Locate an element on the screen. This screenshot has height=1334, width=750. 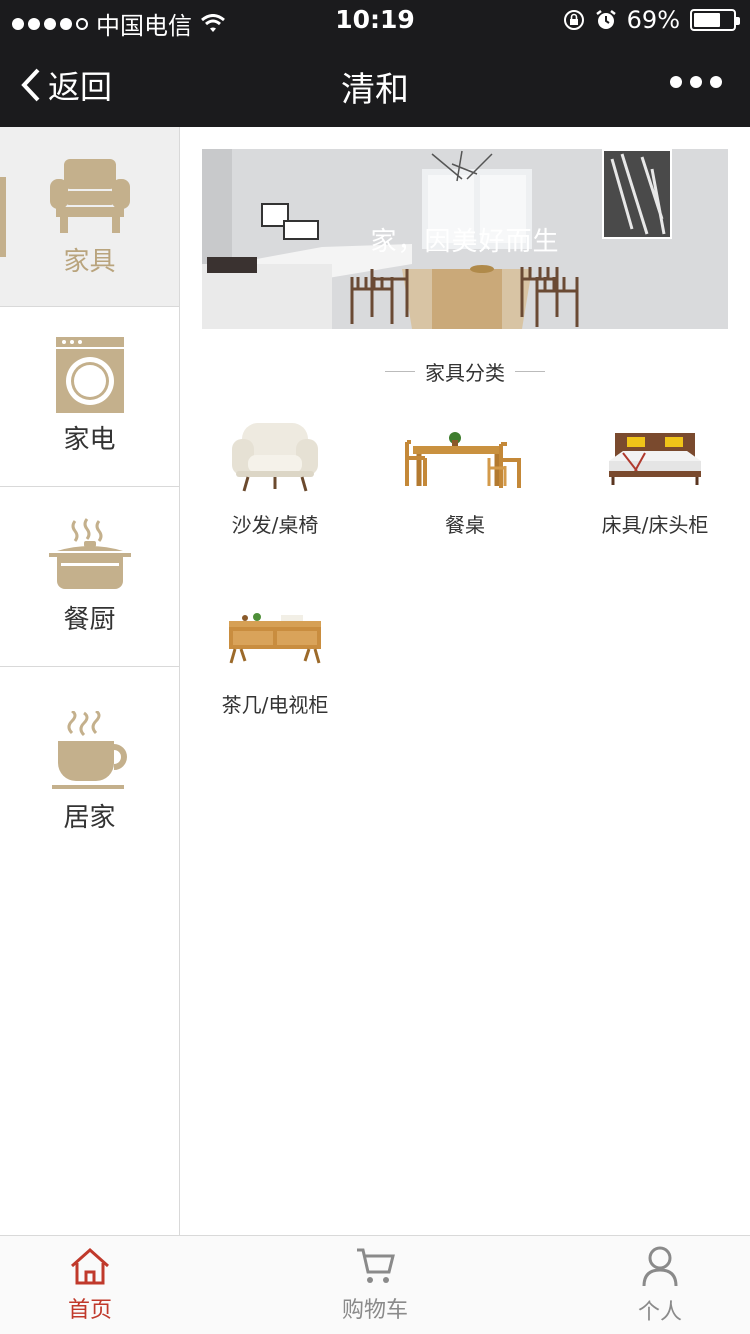
nav-bar: 返回 清和 is located at coordinates (375, 83).